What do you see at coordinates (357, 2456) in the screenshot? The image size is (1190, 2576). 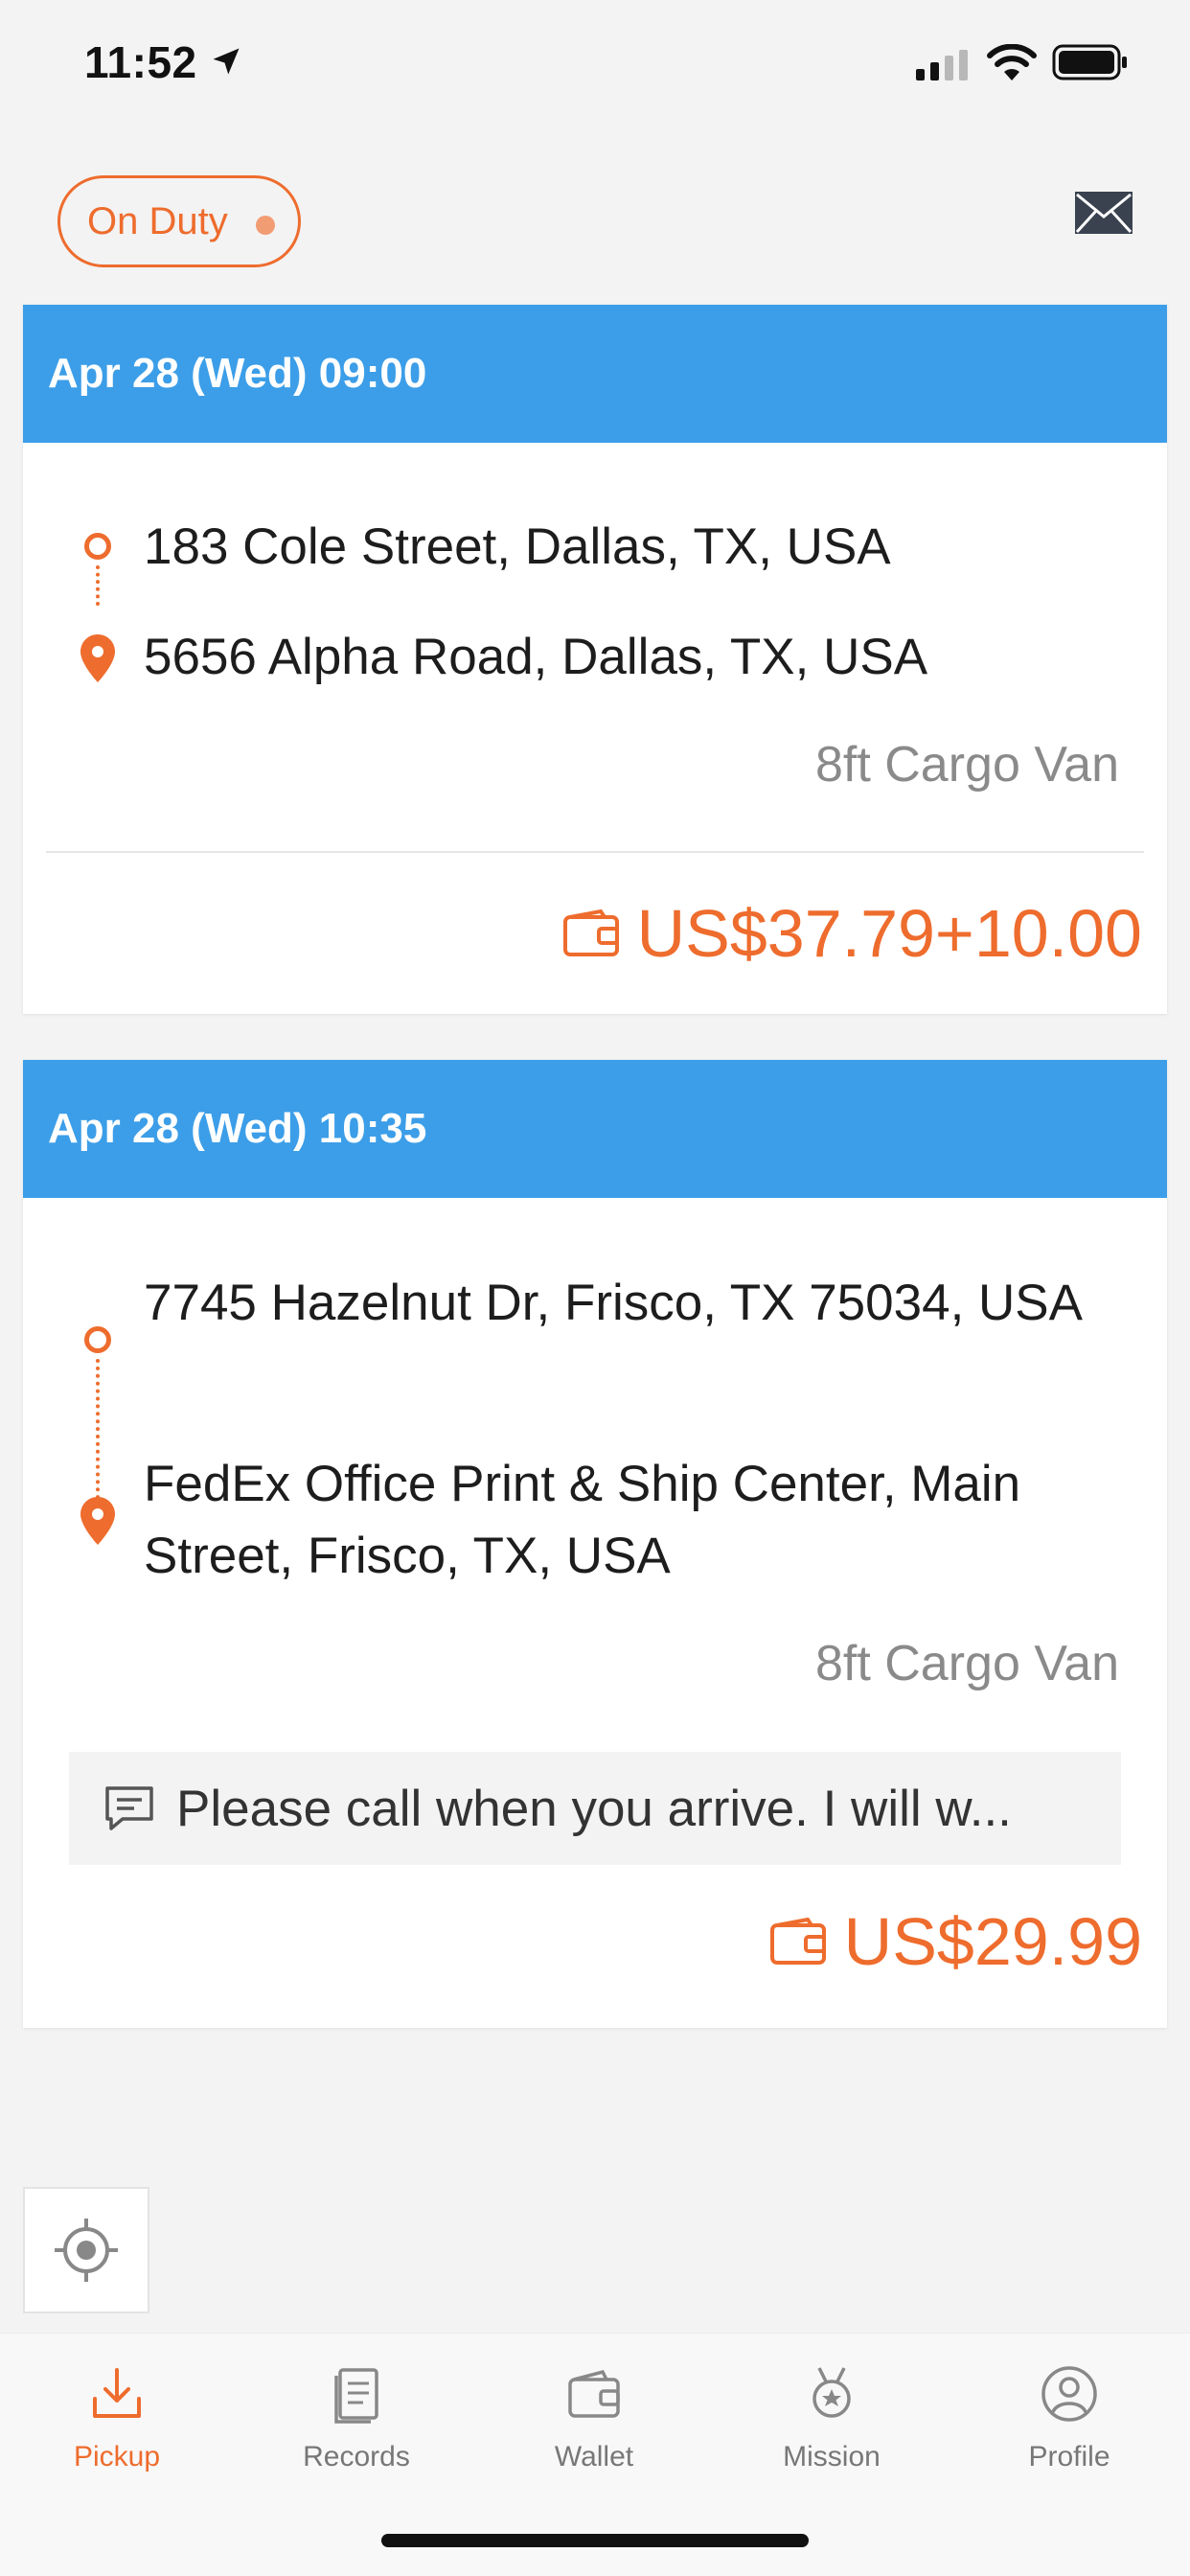 I see `tab-label: Records` at bounding box center [357, 2456].